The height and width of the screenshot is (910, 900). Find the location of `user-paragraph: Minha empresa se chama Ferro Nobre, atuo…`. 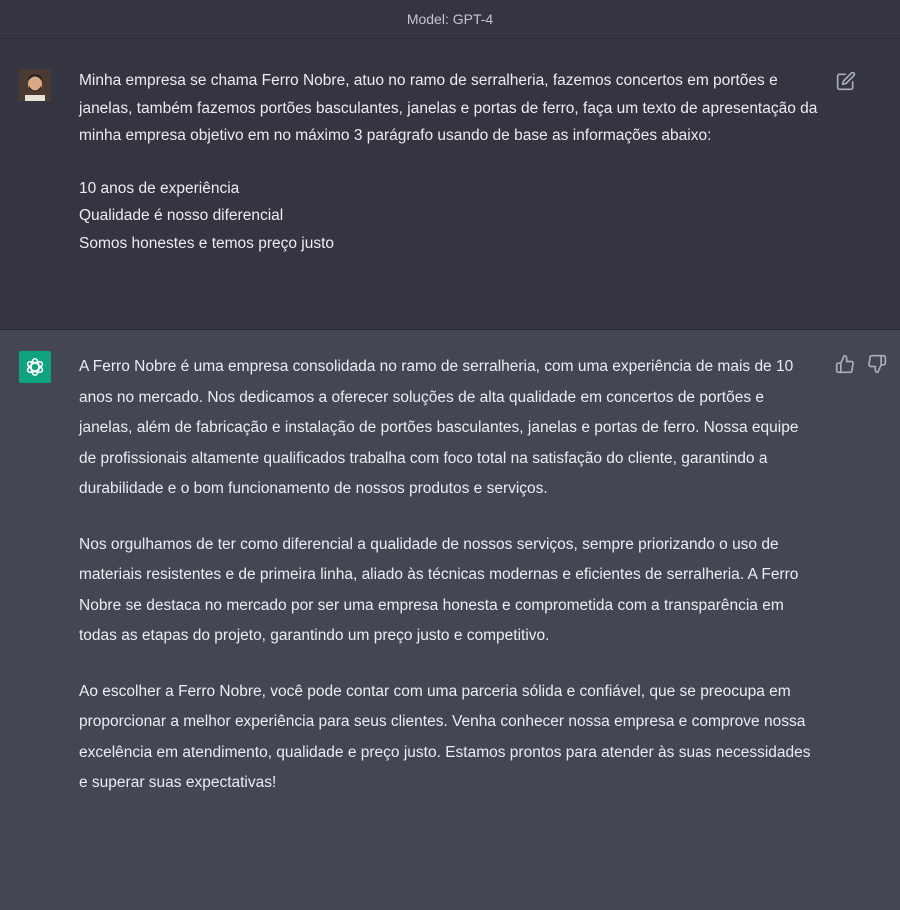

user-paragraph: Minha empresa se chama Ferro Nobre, atuo… is located at coordinates (448, 108).